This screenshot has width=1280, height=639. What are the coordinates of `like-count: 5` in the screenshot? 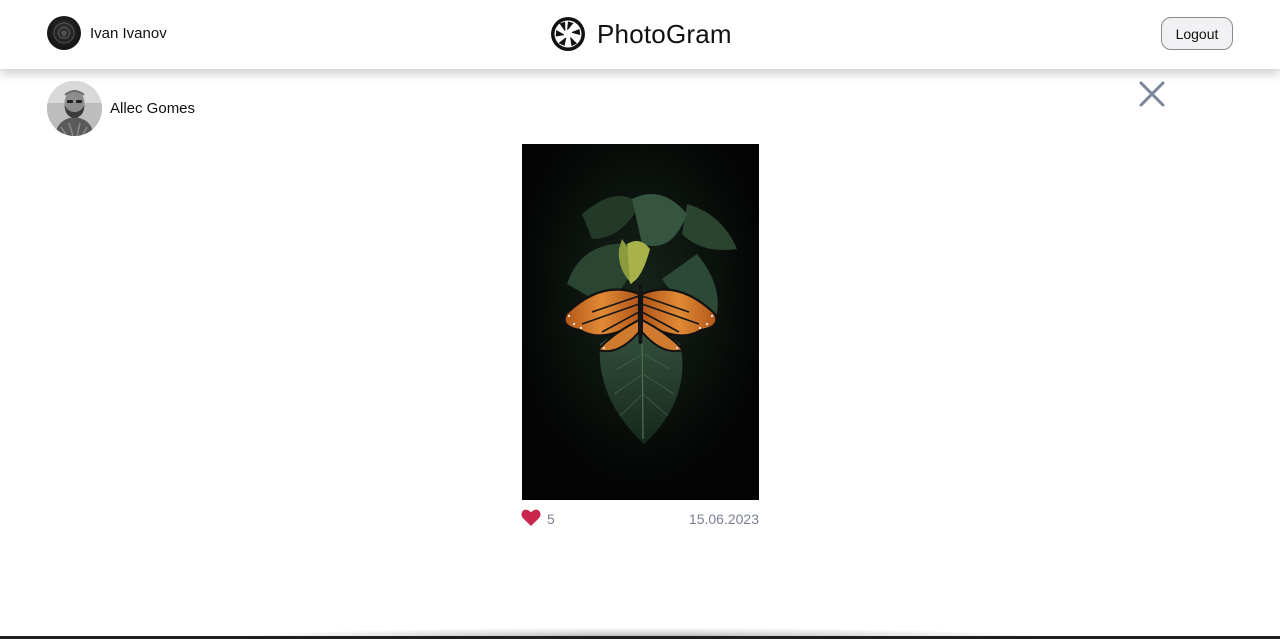 It's located at (551, 519).